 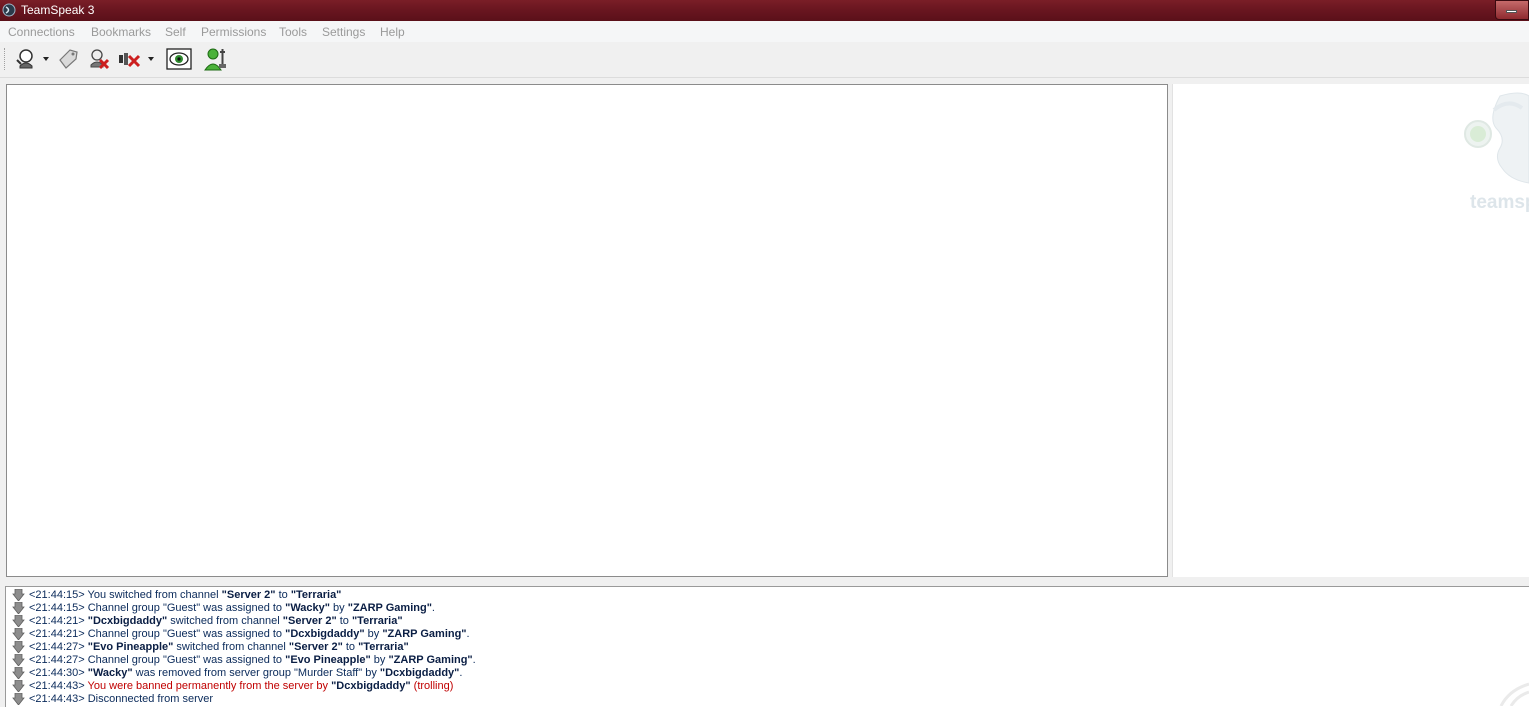 I want to click on menu-help: Help, so click(x=392, y=32).